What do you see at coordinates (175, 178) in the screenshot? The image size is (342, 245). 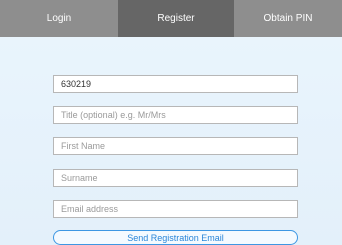 I see `surname-field` at bounding box center [175, 178].